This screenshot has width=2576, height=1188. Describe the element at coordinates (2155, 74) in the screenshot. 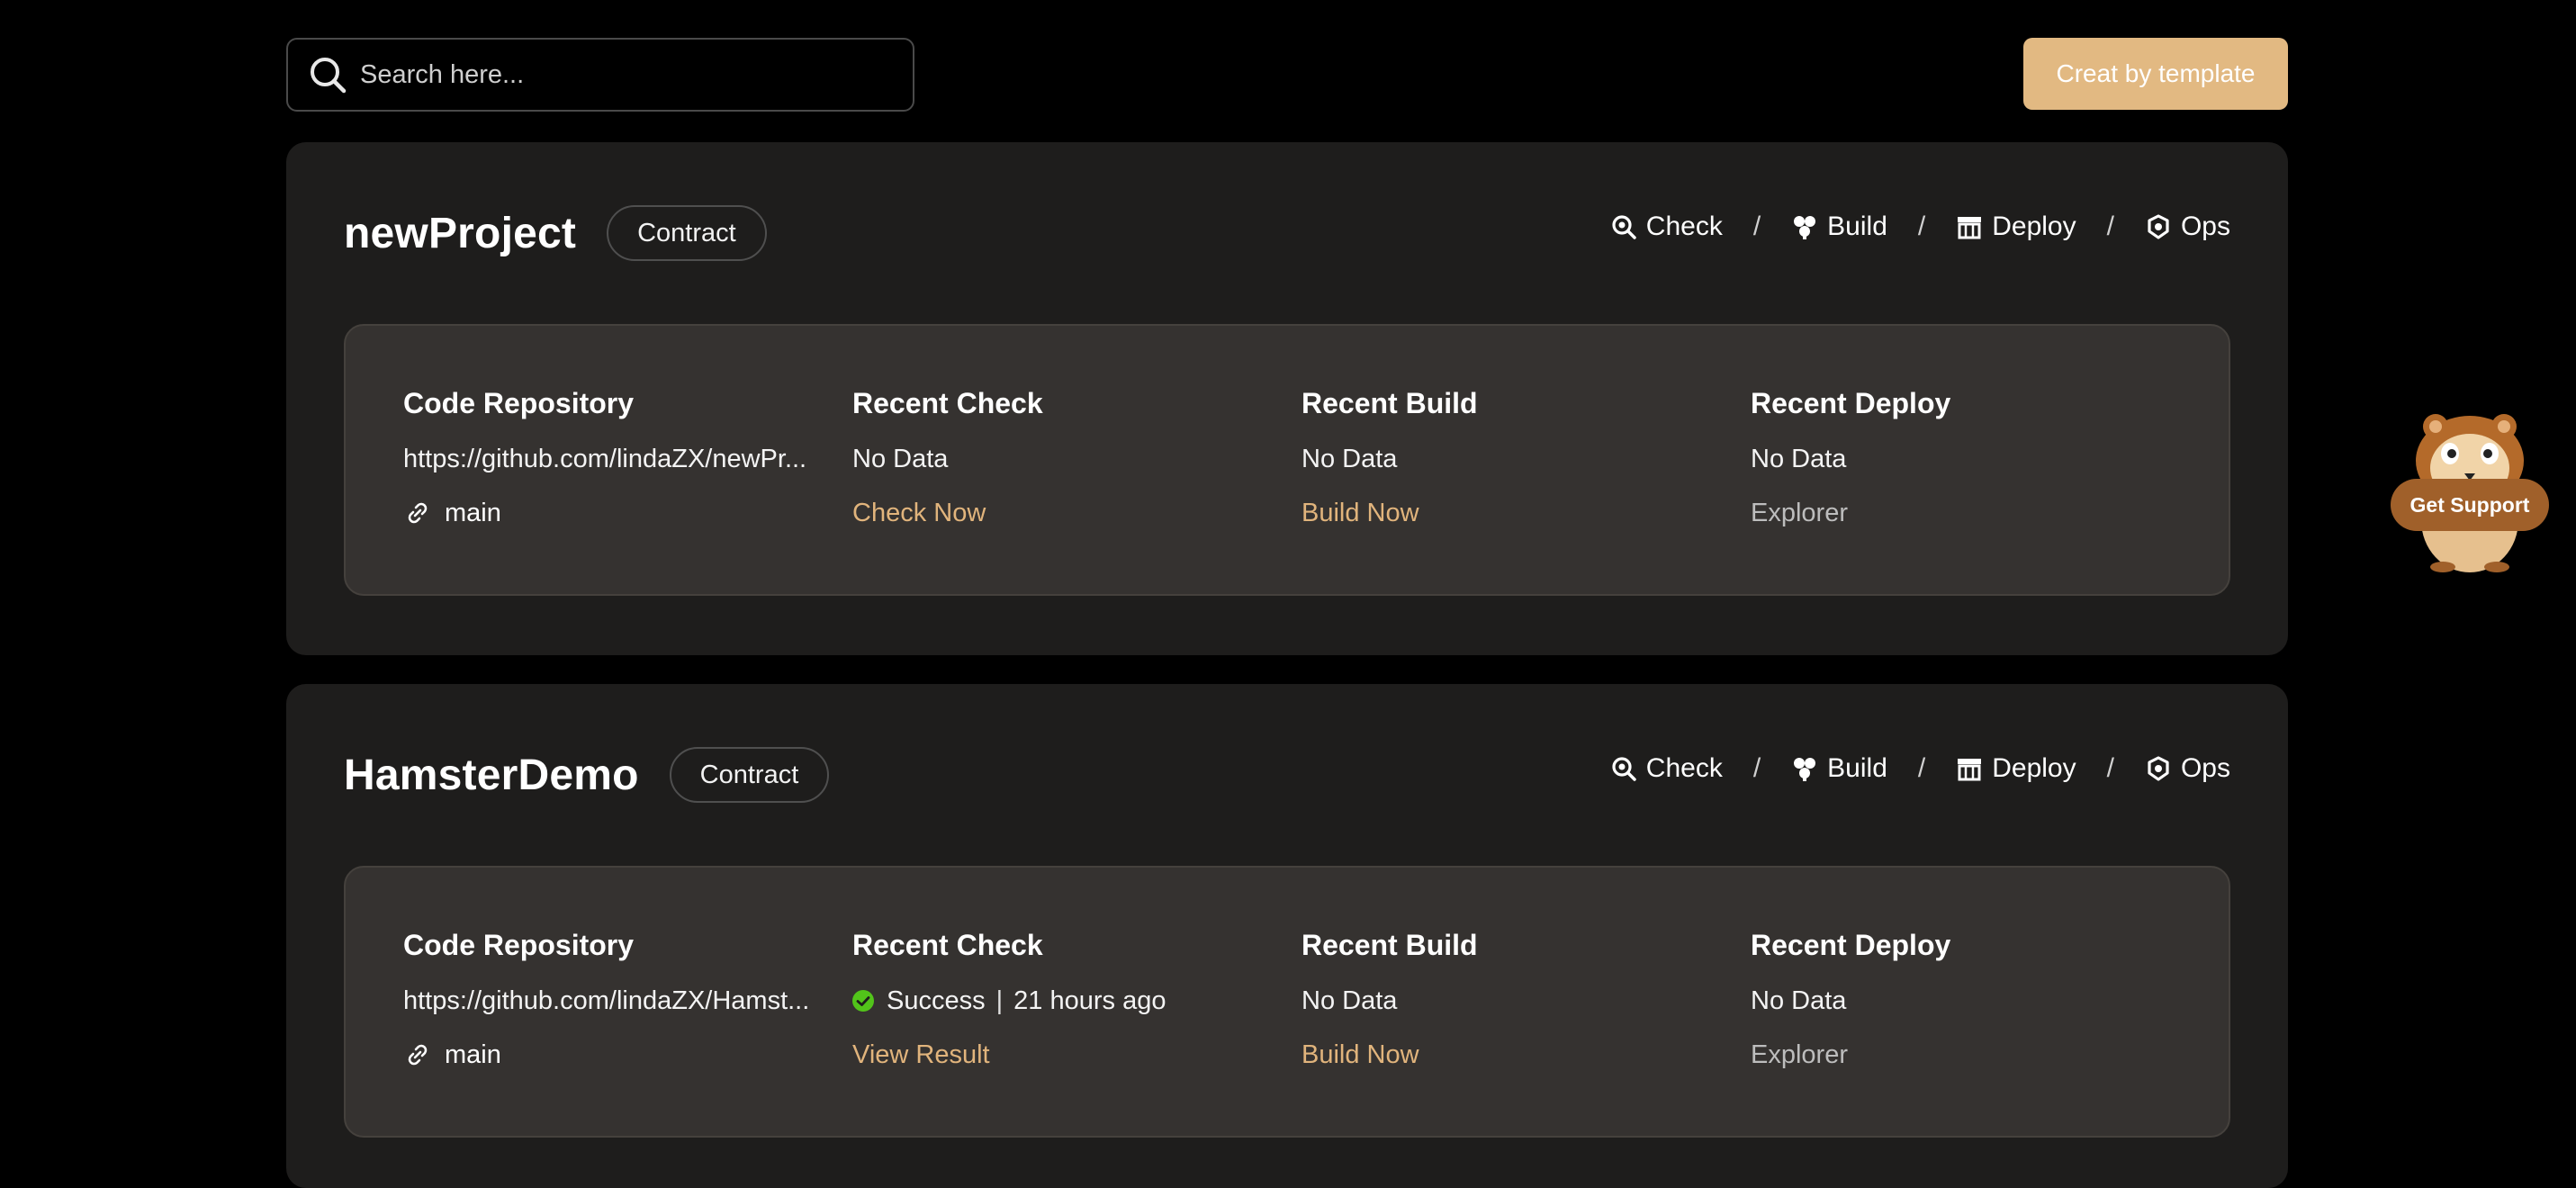

I see `create-by-template-button: Creat by template` at that location.